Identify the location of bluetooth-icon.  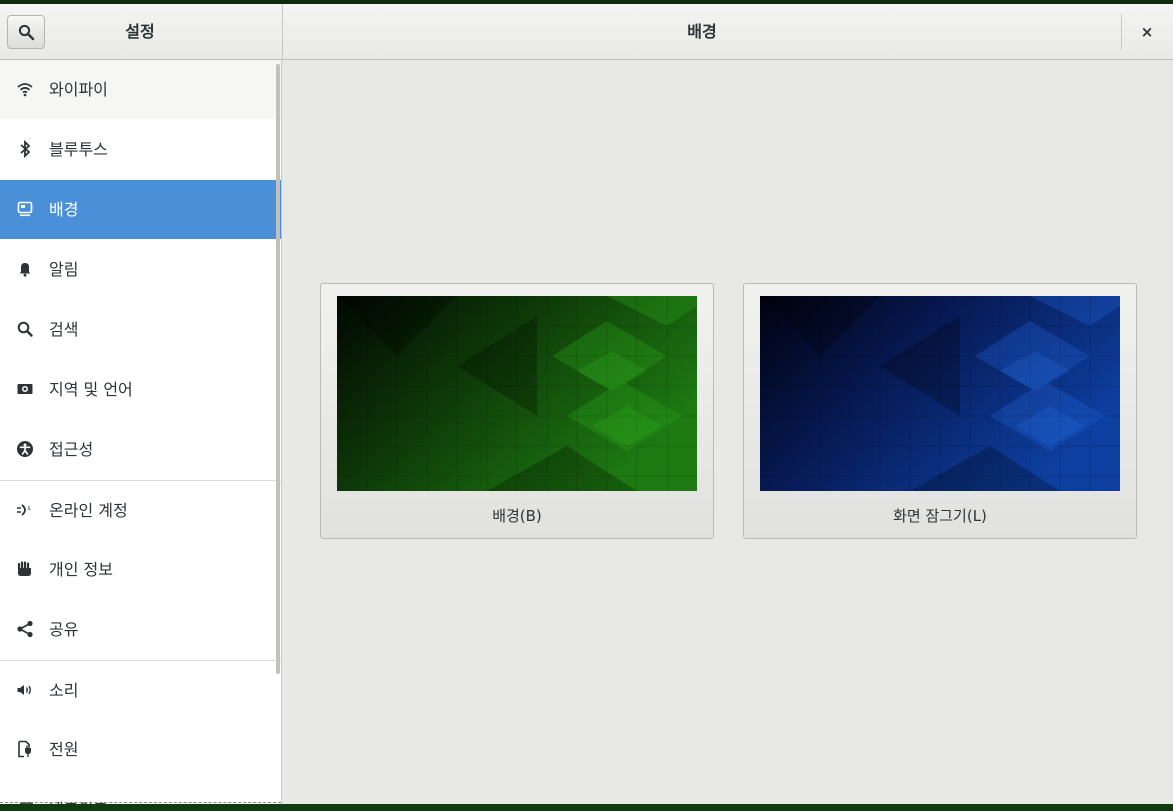
(25, 149).